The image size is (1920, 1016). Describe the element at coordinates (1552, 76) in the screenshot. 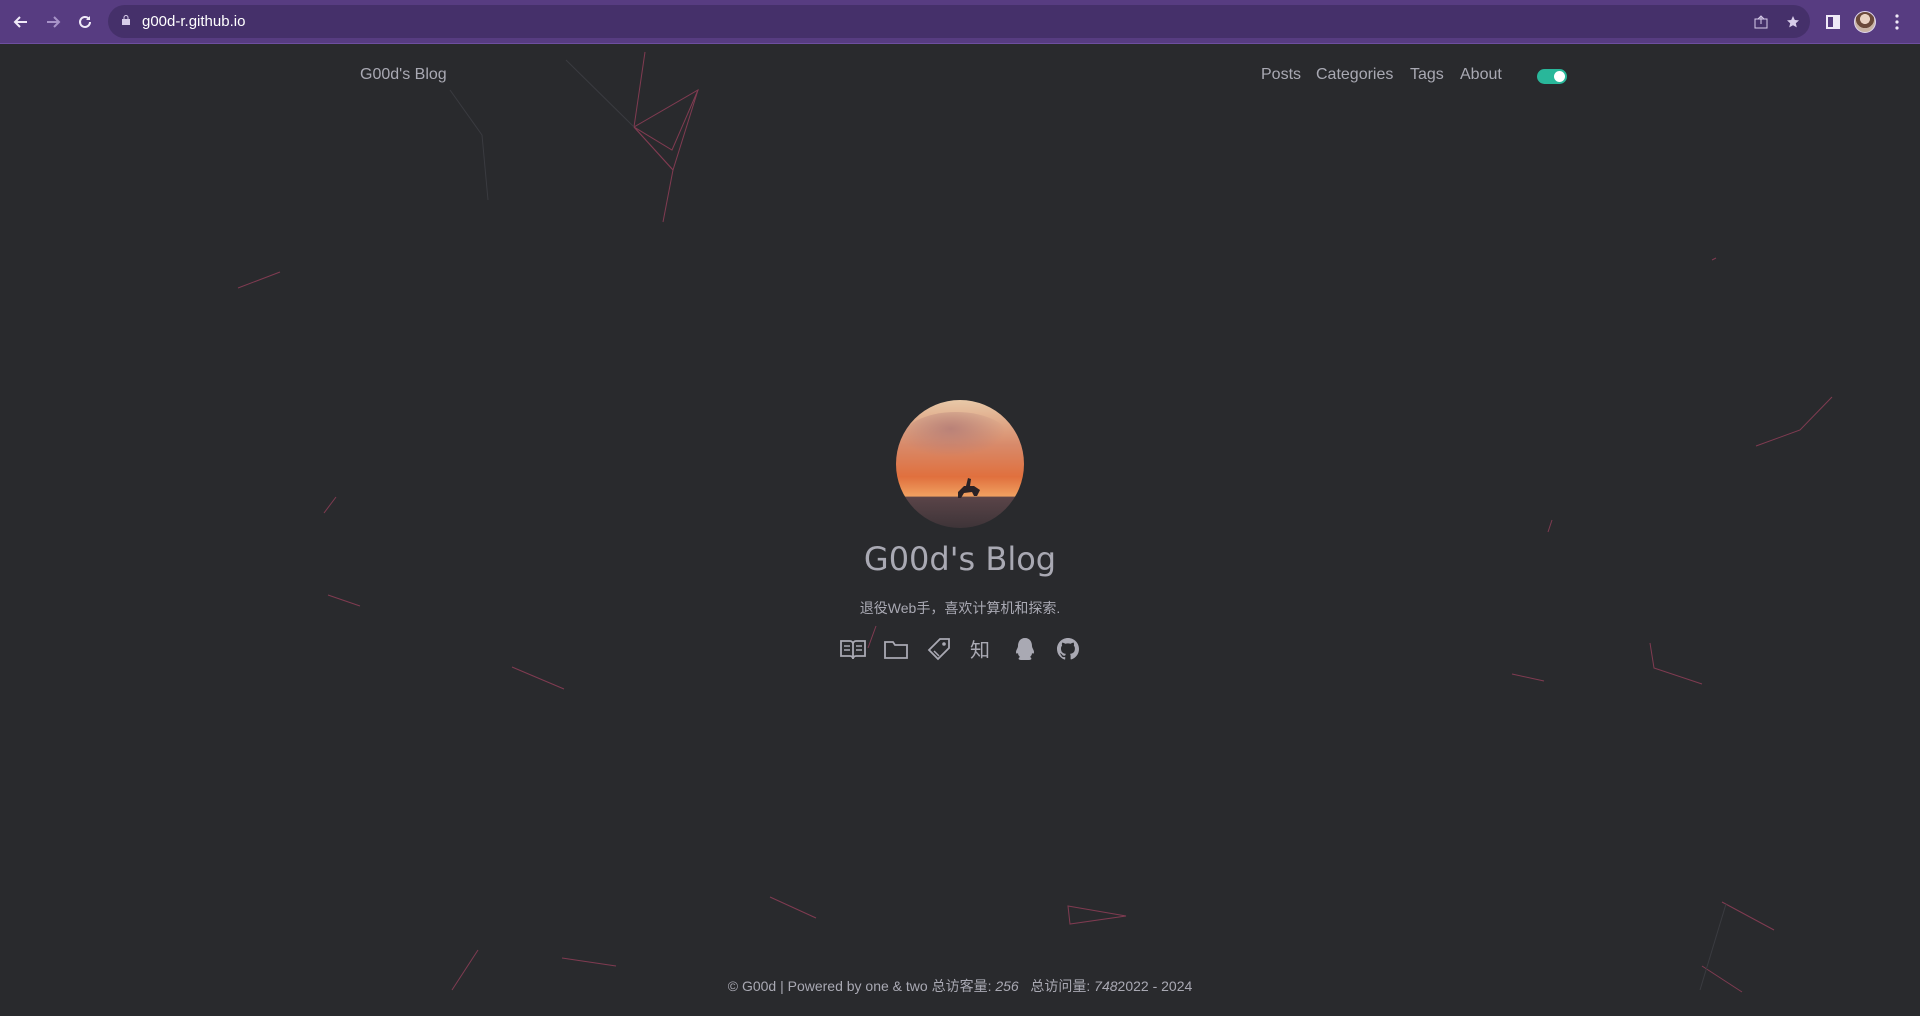

I see `theme-toggle` at that location.